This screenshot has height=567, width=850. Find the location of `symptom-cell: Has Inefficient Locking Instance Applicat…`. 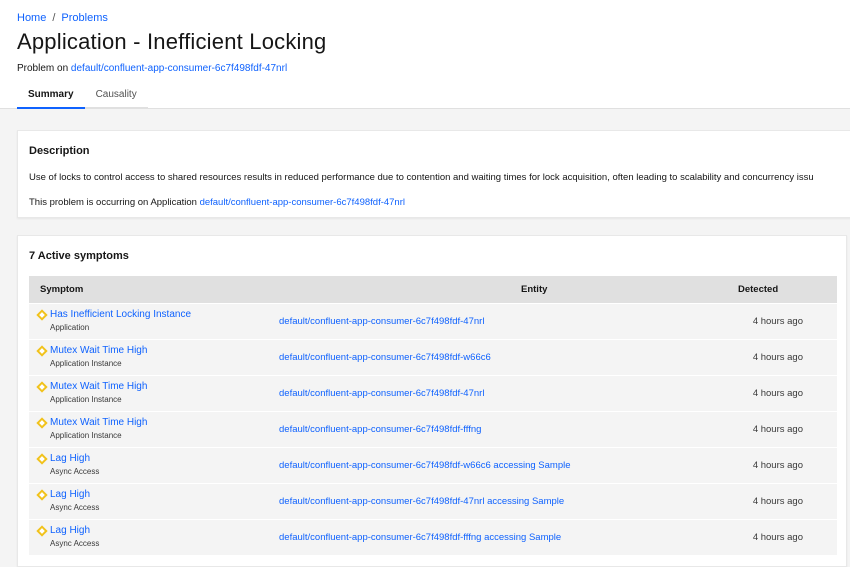

symptom-cell: Has Inefficient Locking Instance Applicat… is located at coordinates (149, 321).